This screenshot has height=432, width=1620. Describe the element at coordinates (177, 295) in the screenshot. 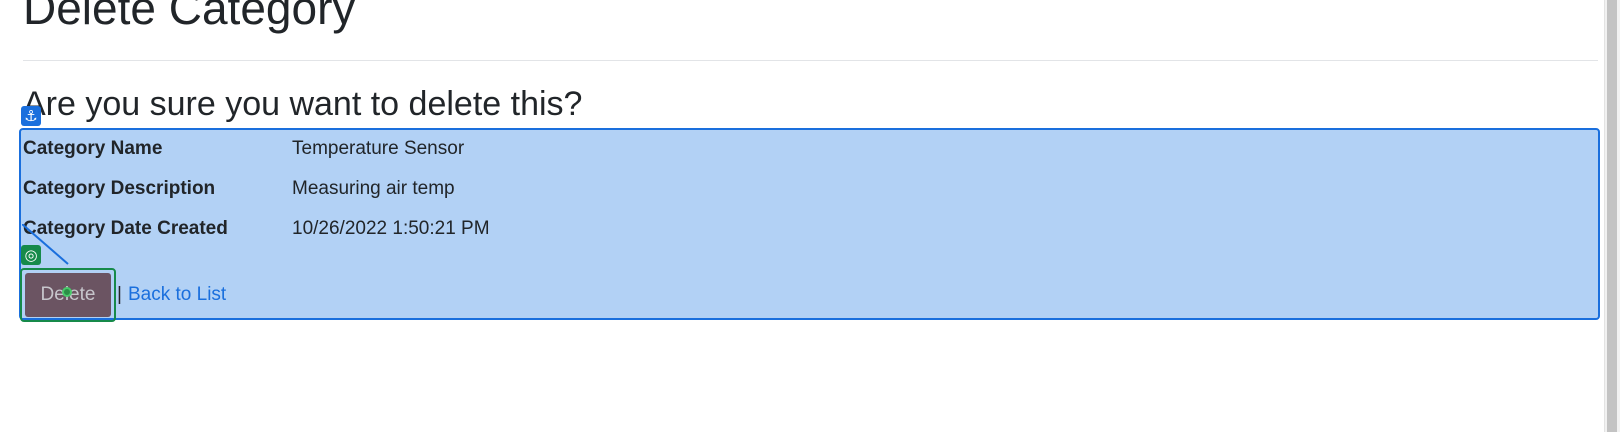

I see `back-to-list-link: Back to List` at that location.